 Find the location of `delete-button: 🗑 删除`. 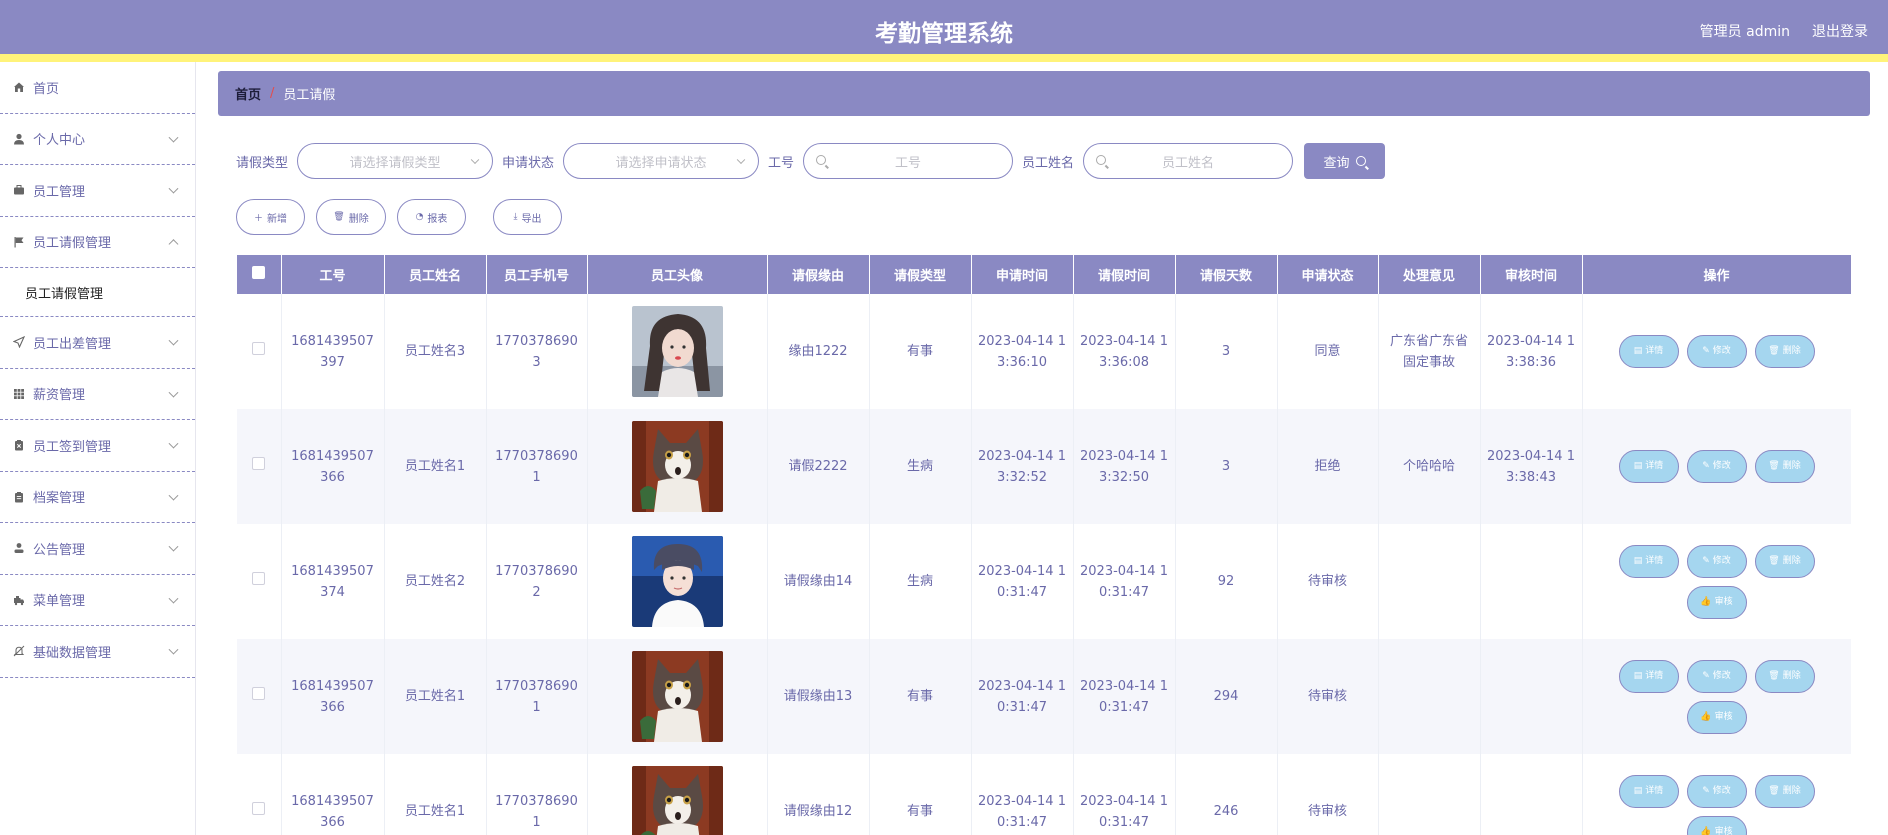

delete-button: 🗑 删除 is located at coordinates (351, 217).